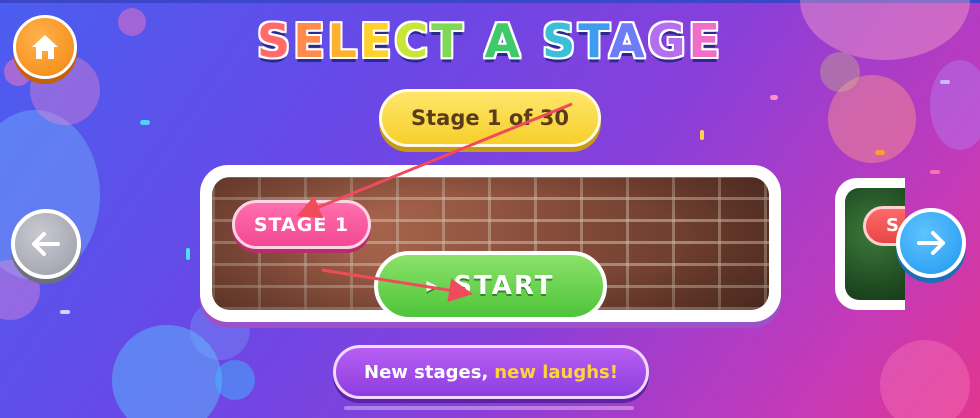 Image resolution: width=980 pixels, height=418 pixels. What do you see at coordinates (556, 372) in the screenshot?
I see `banner-accent-text: new laughs!` at bounding box center [556, 372].